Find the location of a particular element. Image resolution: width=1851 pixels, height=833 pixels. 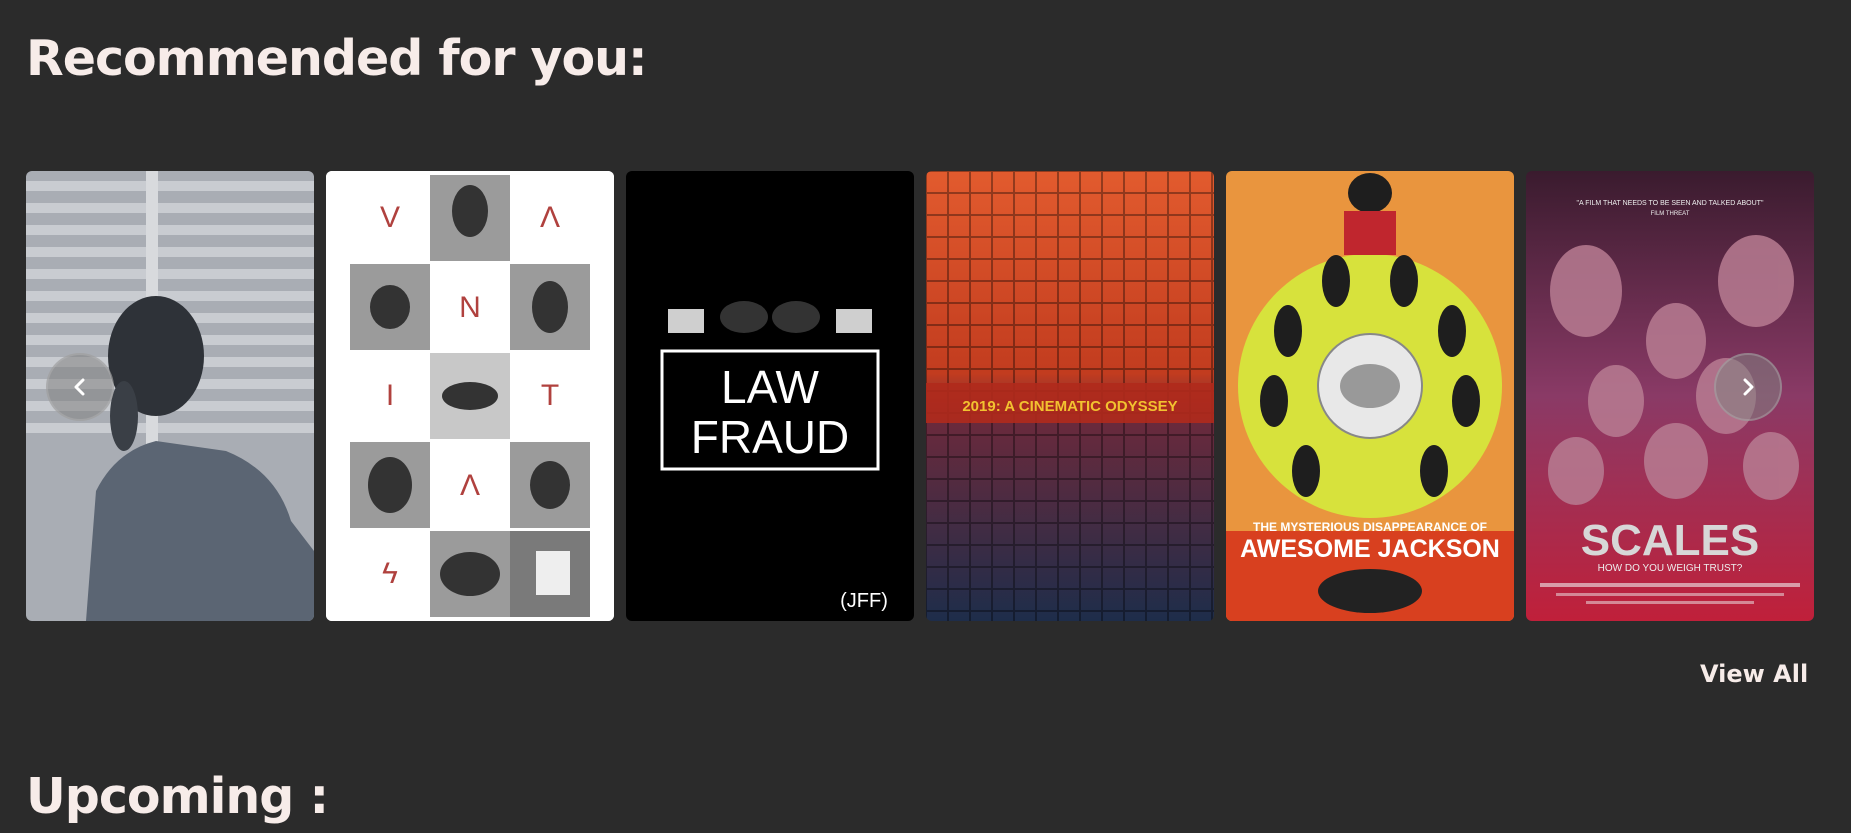

carousel-prev-button is located at coordinates (80, 387).